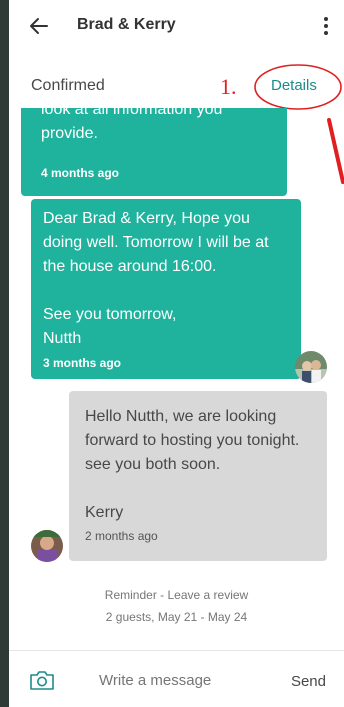 The width and height of the screenshot is (344, 707). Describe the element at coordinates (68, 85) in the screenshot. I see `reservation-status: Confirmed` at that location.